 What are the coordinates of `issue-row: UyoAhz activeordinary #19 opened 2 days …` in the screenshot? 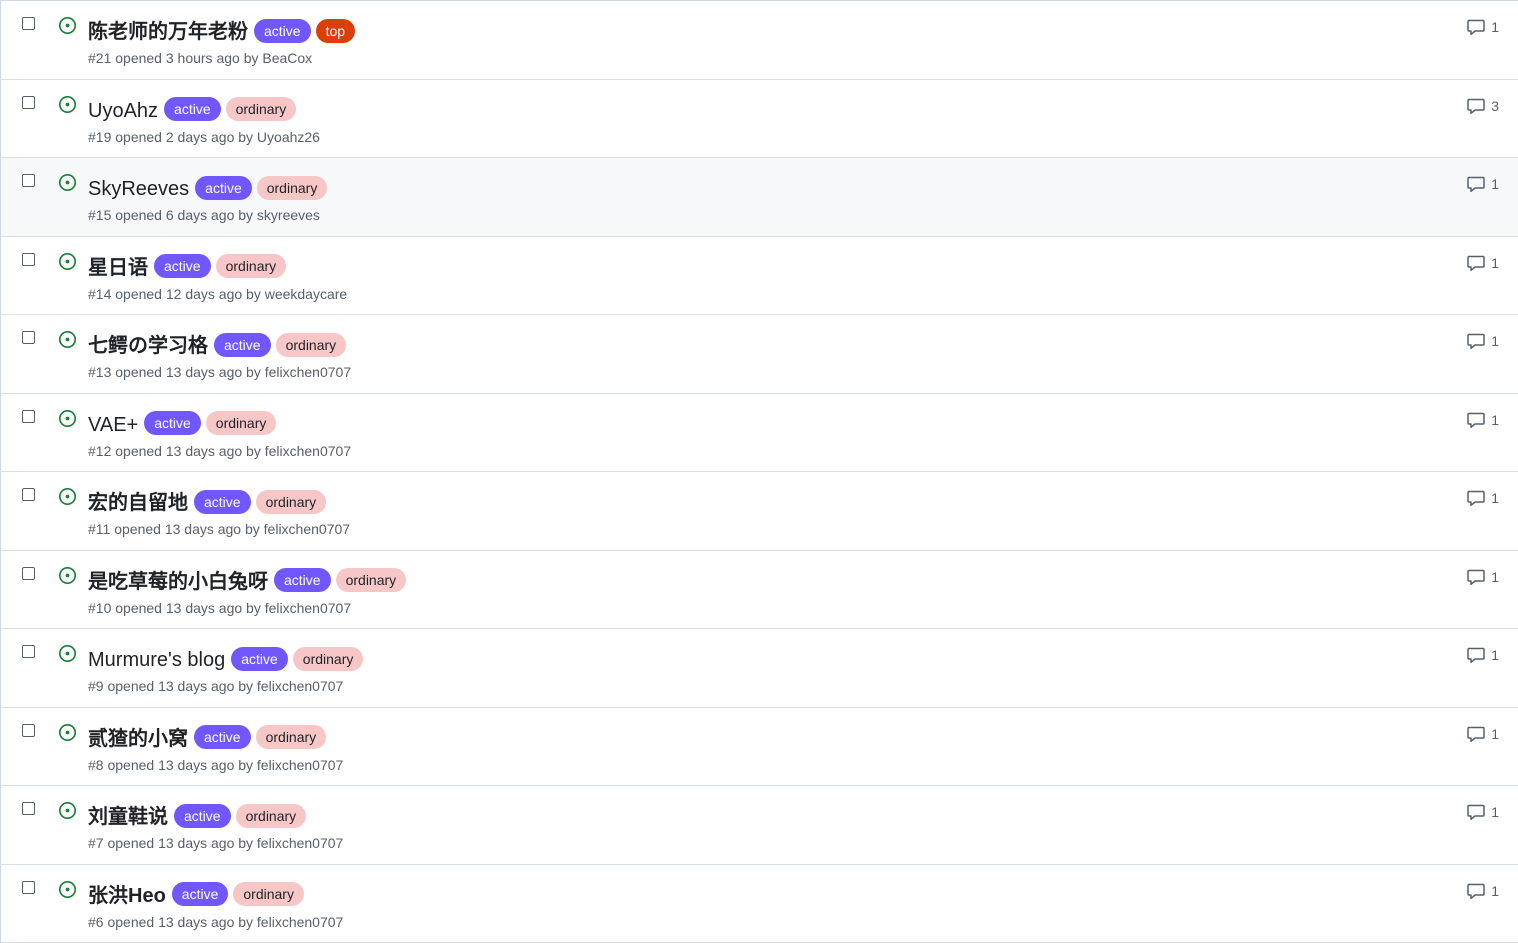 It's located at (759, 119).